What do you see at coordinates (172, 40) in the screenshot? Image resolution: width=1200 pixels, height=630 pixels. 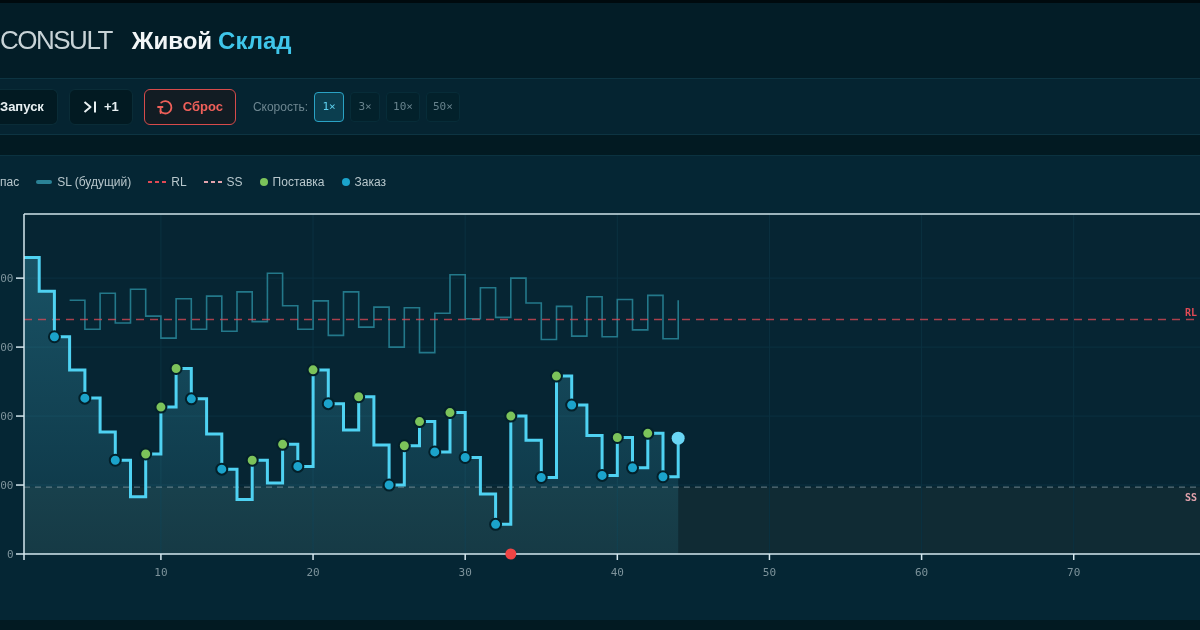 I see `app-title: Живой` at bounding box center [172, 40].